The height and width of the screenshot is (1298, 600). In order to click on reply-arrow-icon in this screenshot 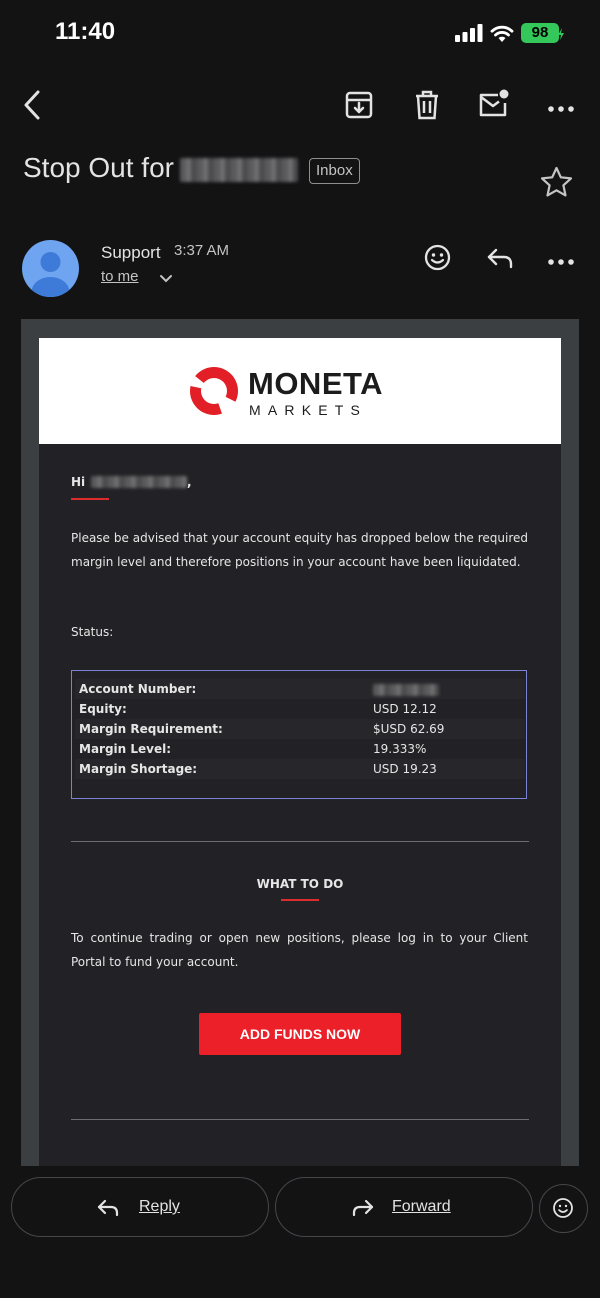, I will do `click(108, 1208)`.